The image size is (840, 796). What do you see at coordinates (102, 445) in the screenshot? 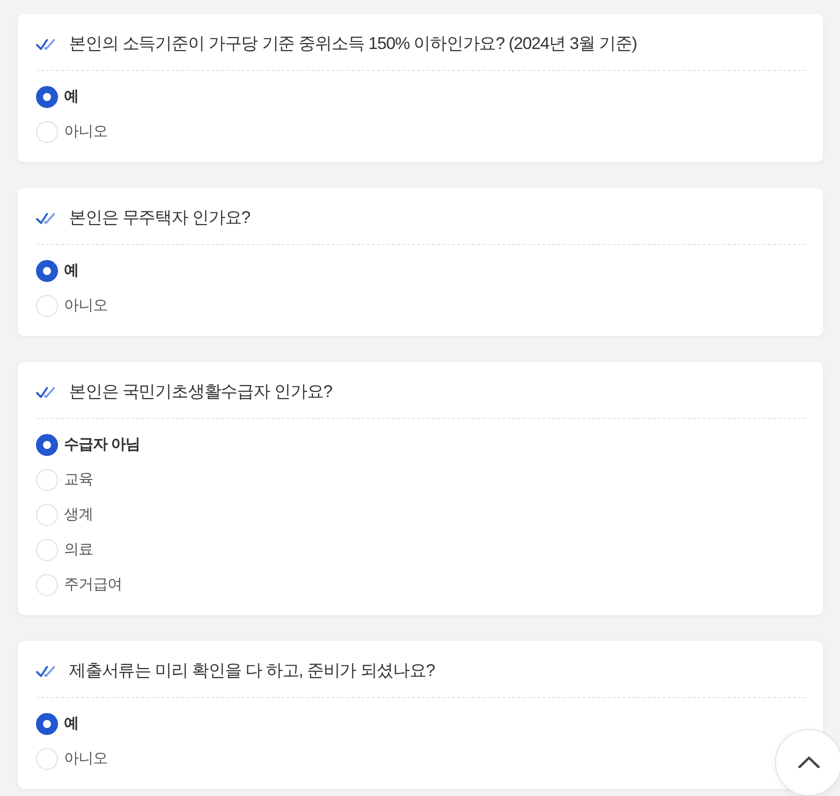
I see `option-label: 수급자 아님` at bounding box center [102, 445].